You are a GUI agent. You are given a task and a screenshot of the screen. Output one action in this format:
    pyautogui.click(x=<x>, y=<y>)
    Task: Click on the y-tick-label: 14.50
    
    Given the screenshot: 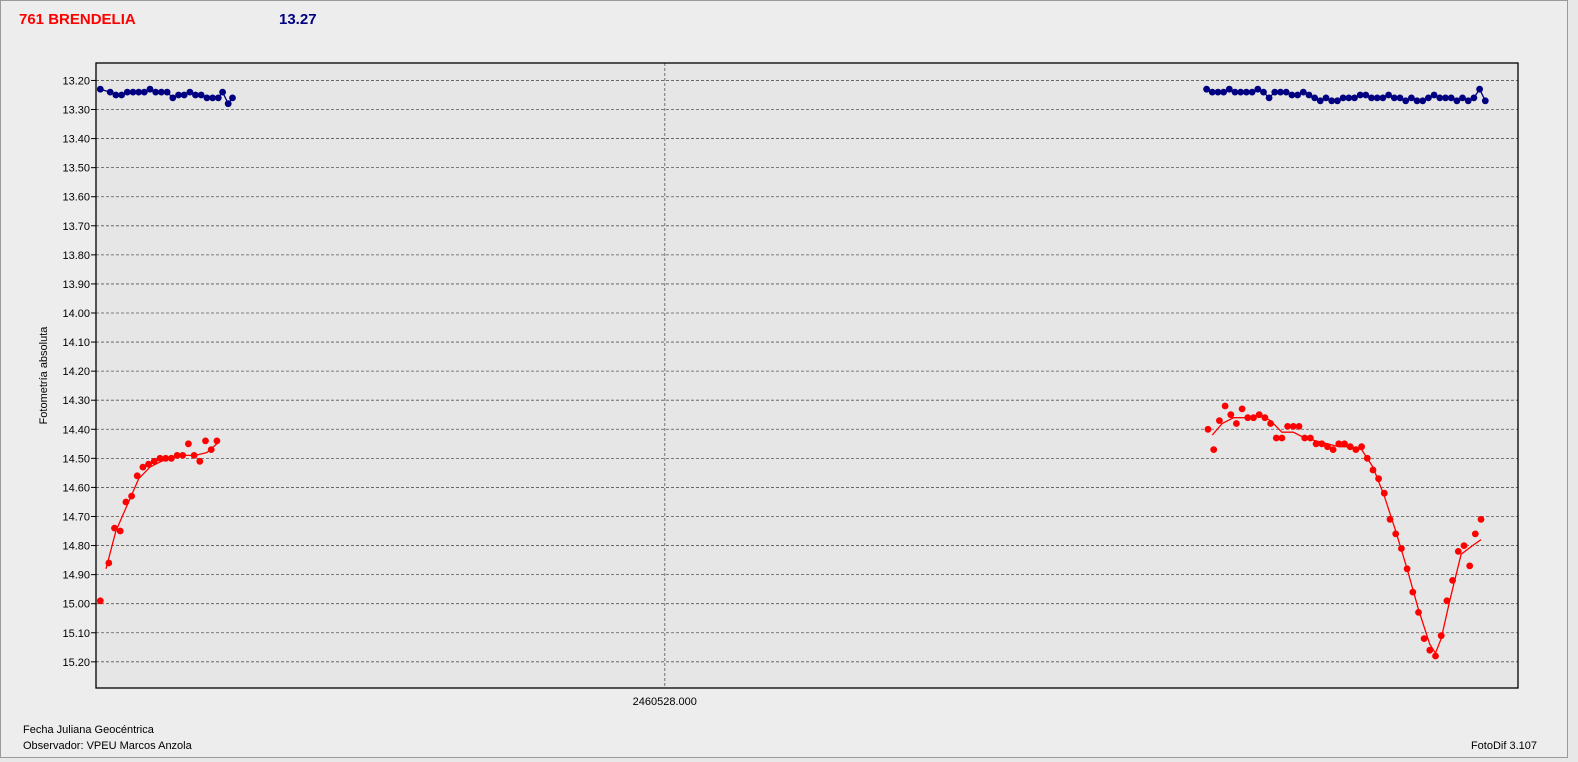 What is the action you would take?
    pyautogui.click(x=76, y=459)
    